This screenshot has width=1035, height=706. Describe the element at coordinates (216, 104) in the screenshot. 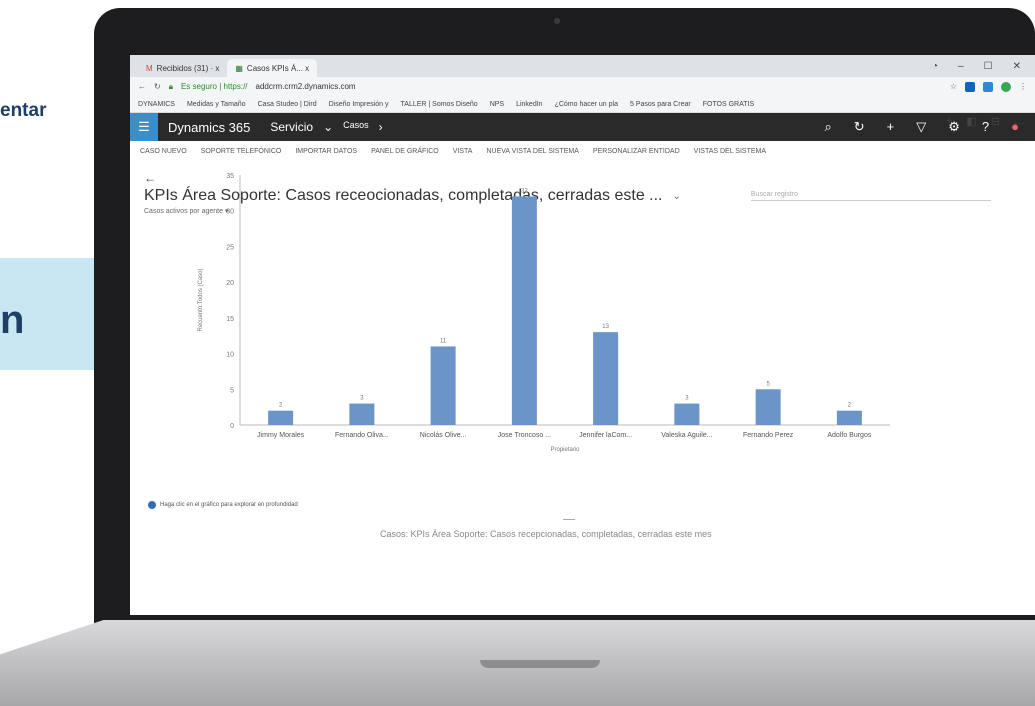

I see `bookmark: Medidas y Tamaño` at that location.